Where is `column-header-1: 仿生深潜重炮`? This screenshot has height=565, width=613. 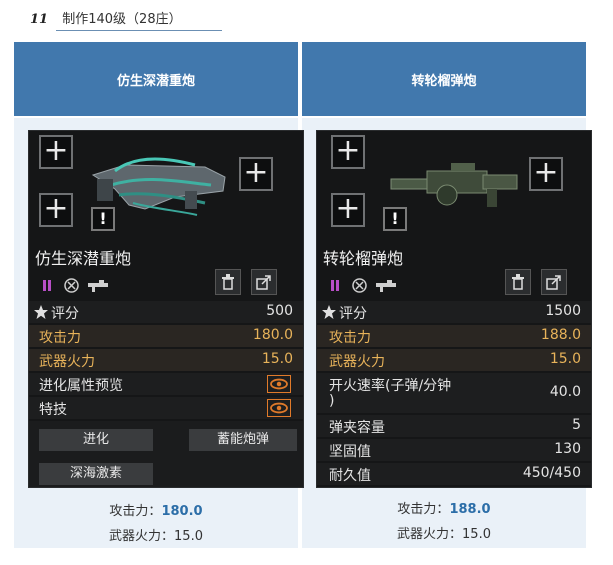 column-header-1: 仿生深潜重炮 is located at coordinates (156, 79).